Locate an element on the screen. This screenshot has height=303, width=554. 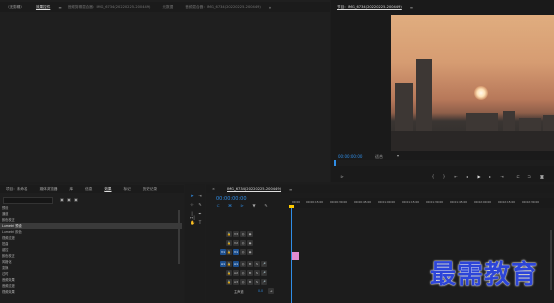
program-scrubber is located at coordinates (444, 163).